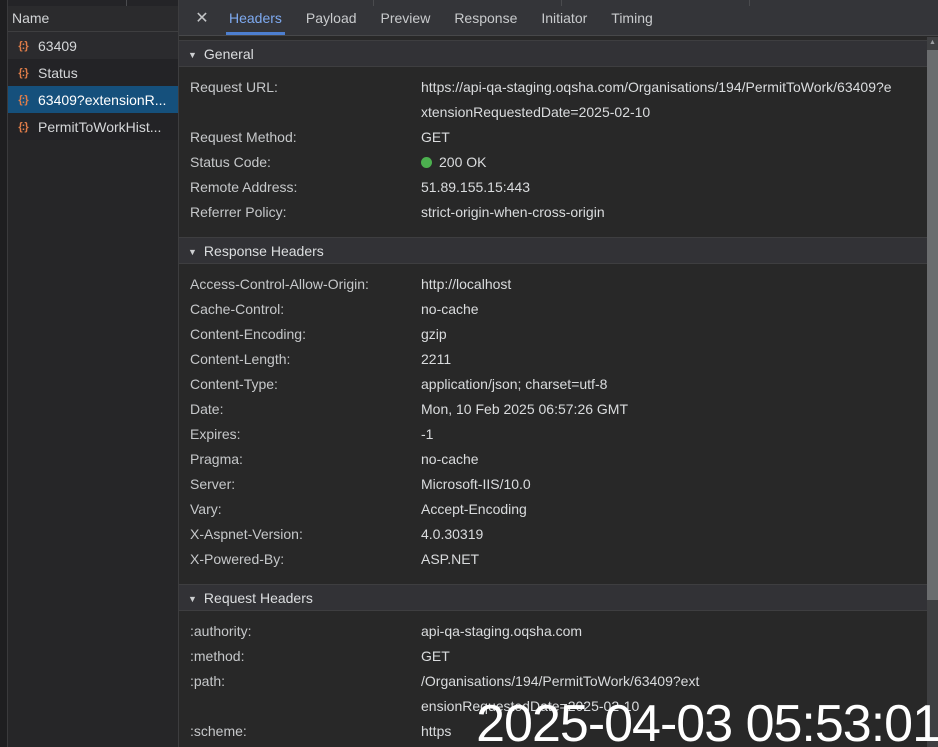 This screenshot has height=747, width=938. What do you see at coordinates (553, 53) in the screenshot?
I see `section-header: ▼ General` at bounding box center [553, 53].